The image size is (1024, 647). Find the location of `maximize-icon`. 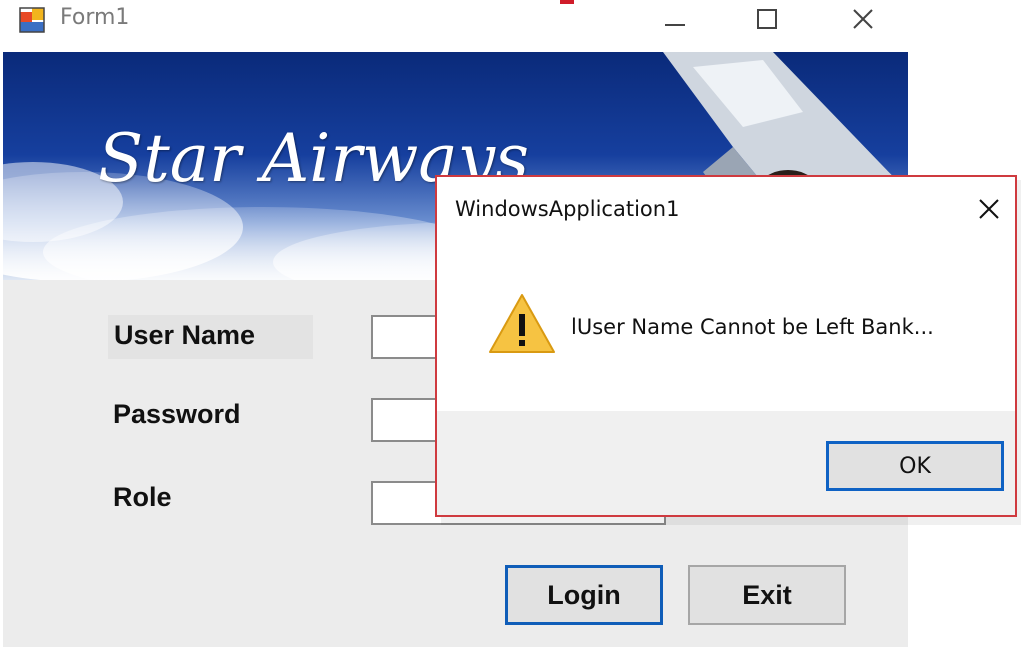

maximize-icon is located at coordinates (767, 19).